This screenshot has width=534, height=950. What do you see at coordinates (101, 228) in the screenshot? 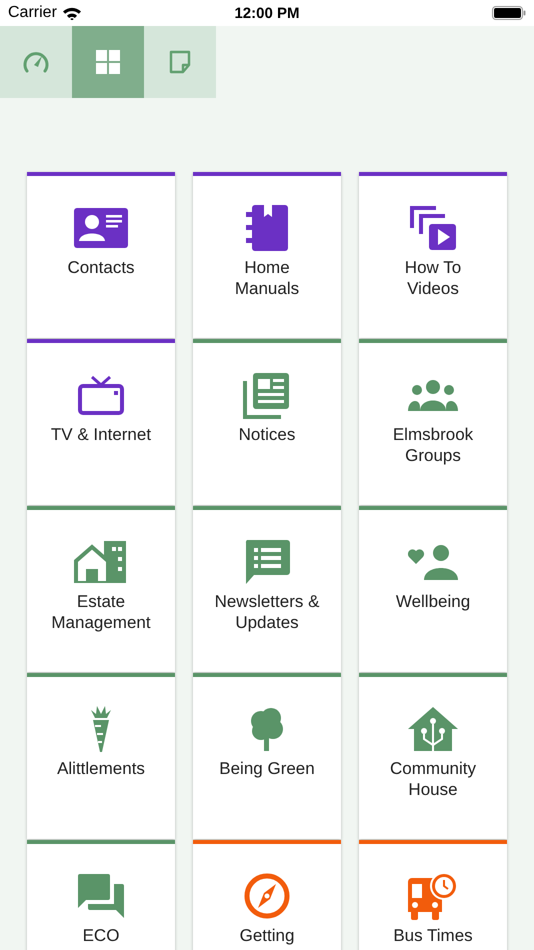
I see `contact-card-icon` at bounding box center [101, 228].